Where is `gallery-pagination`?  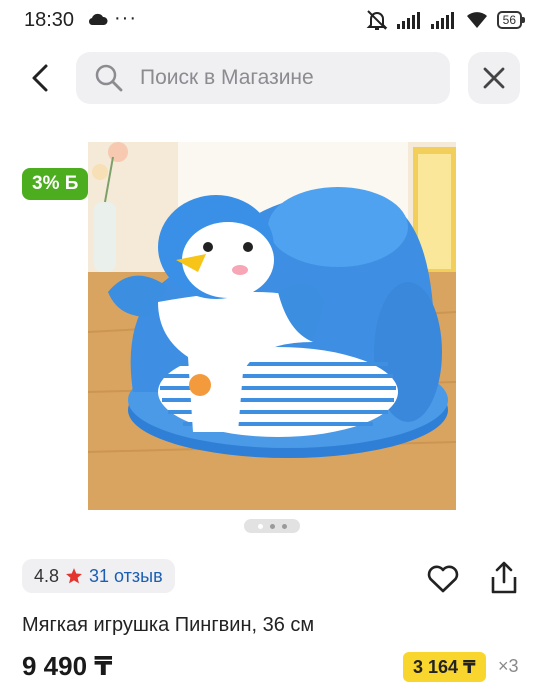 gallery-pagination is located at coordinates (272, 526).